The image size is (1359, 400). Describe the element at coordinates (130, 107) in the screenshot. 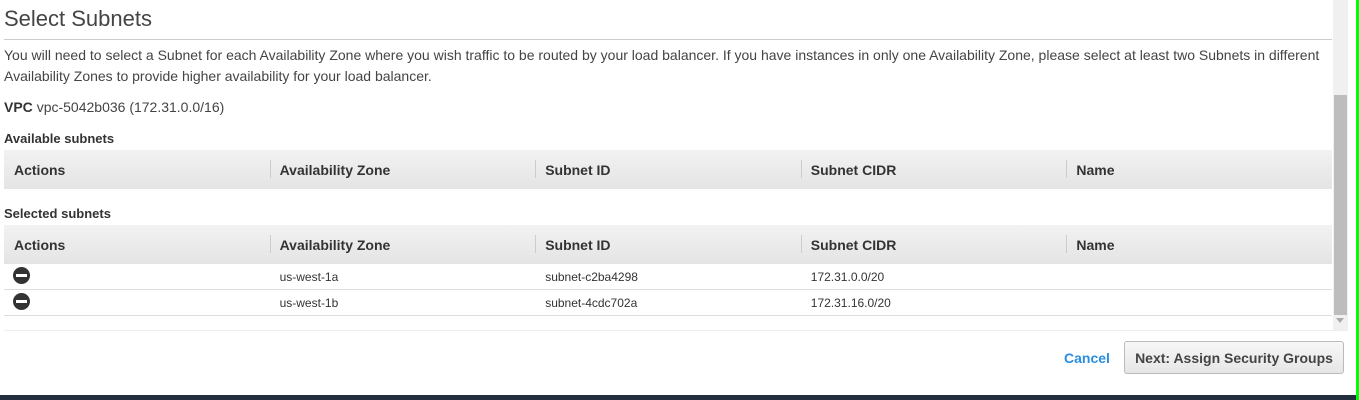

I see `vpc-value: vpc-5042b036 (172.31.0.0/16)` at that location.